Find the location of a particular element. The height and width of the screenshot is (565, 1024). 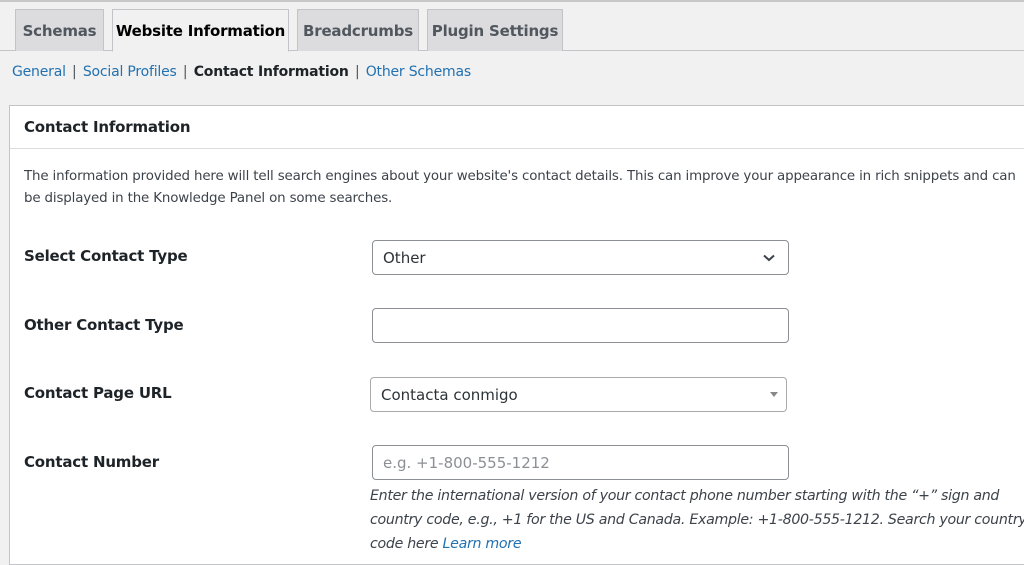

contact-type-value: Other is located at coordinates (404, 257).